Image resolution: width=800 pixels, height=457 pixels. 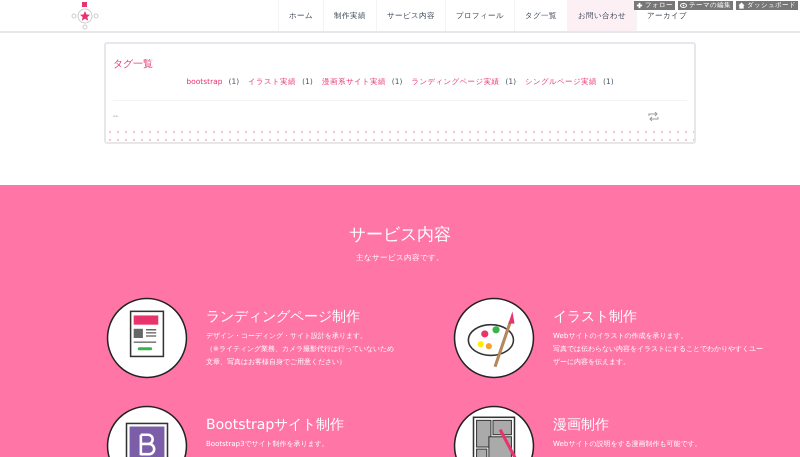 I want to click on eye-icon, so click(x=683, y=5).